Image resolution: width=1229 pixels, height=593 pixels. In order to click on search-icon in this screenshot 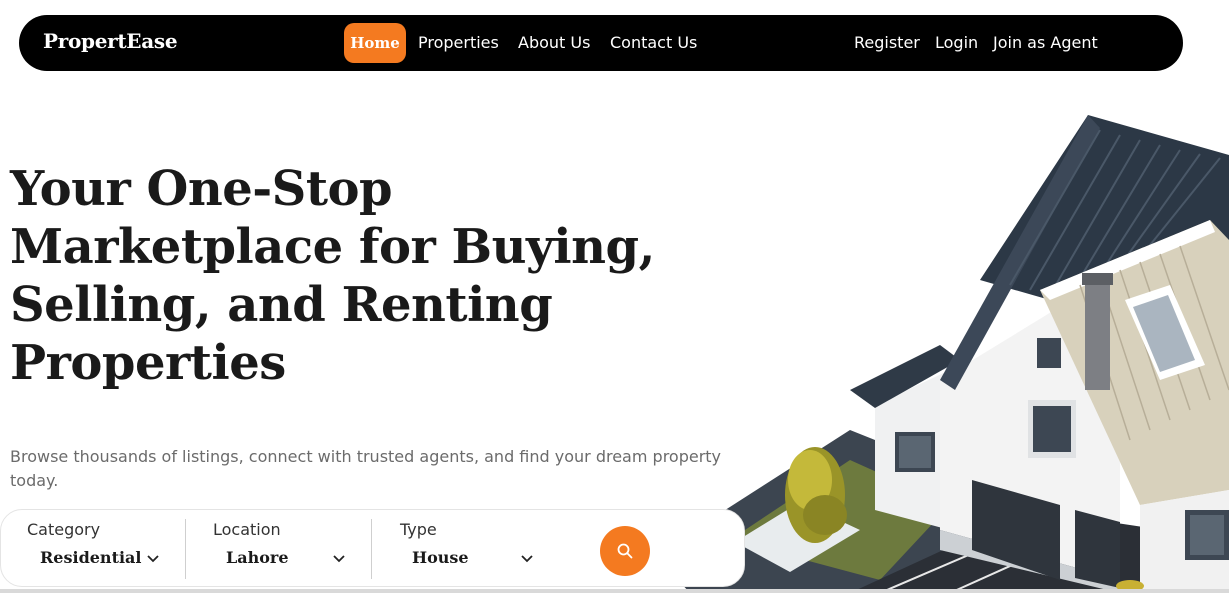, I will do `click(625, 551)`.